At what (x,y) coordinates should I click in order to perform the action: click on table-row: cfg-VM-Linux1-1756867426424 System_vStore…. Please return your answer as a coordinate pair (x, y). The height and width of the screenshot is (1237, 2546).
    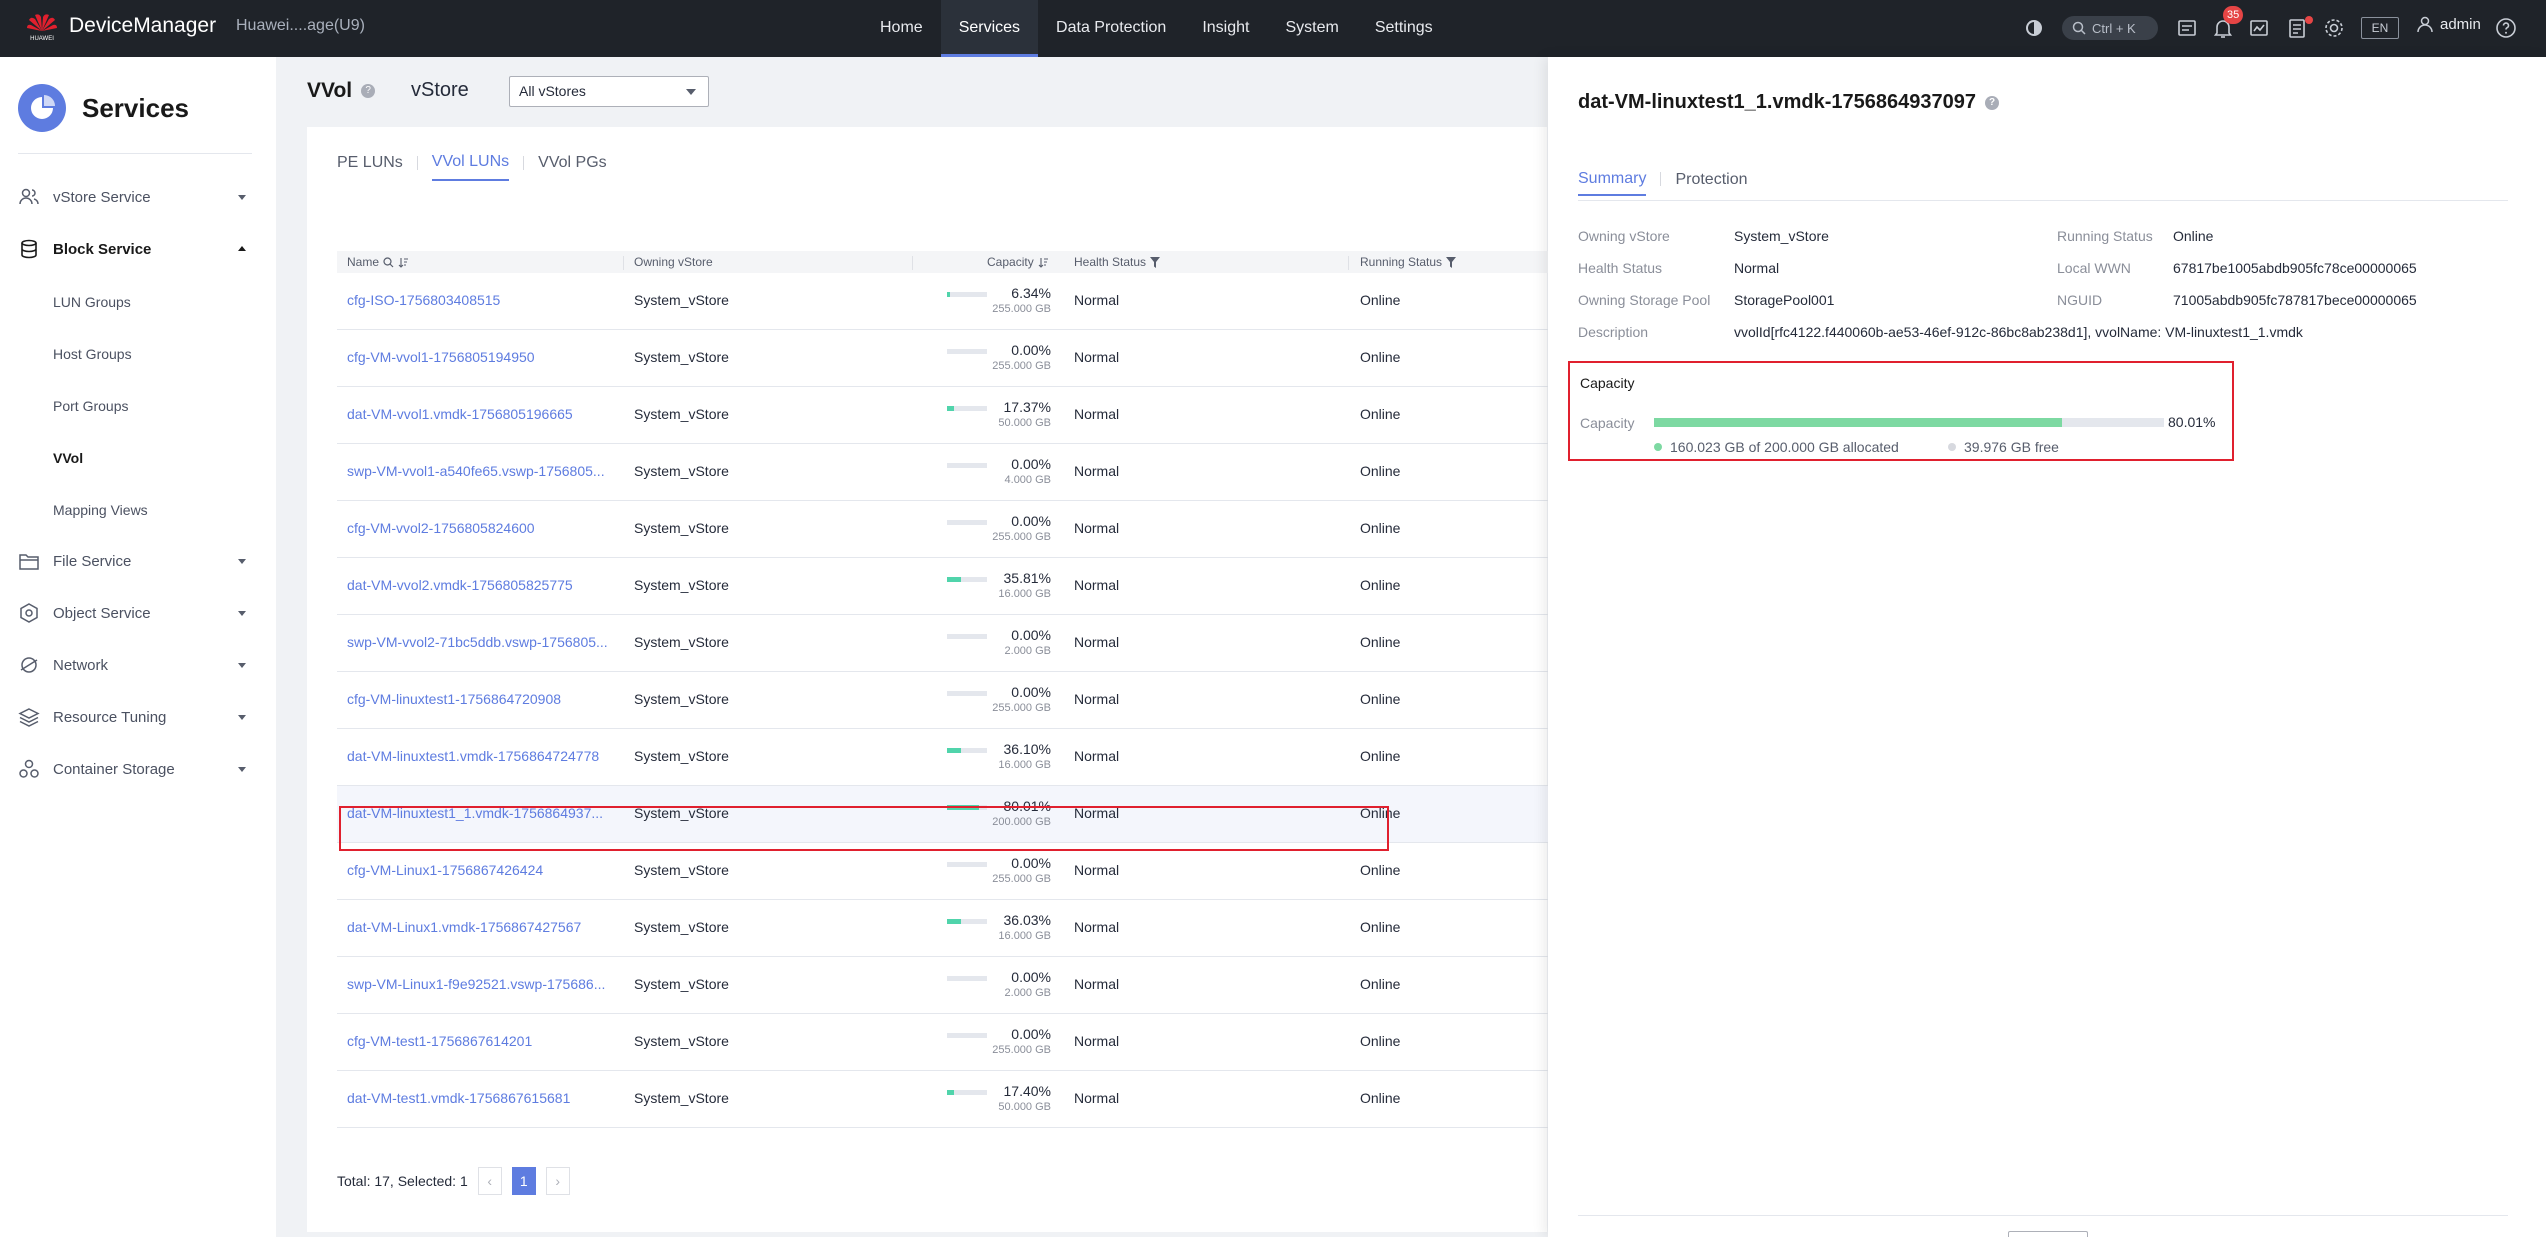
    Looking at the image, I should click on (947, 871).